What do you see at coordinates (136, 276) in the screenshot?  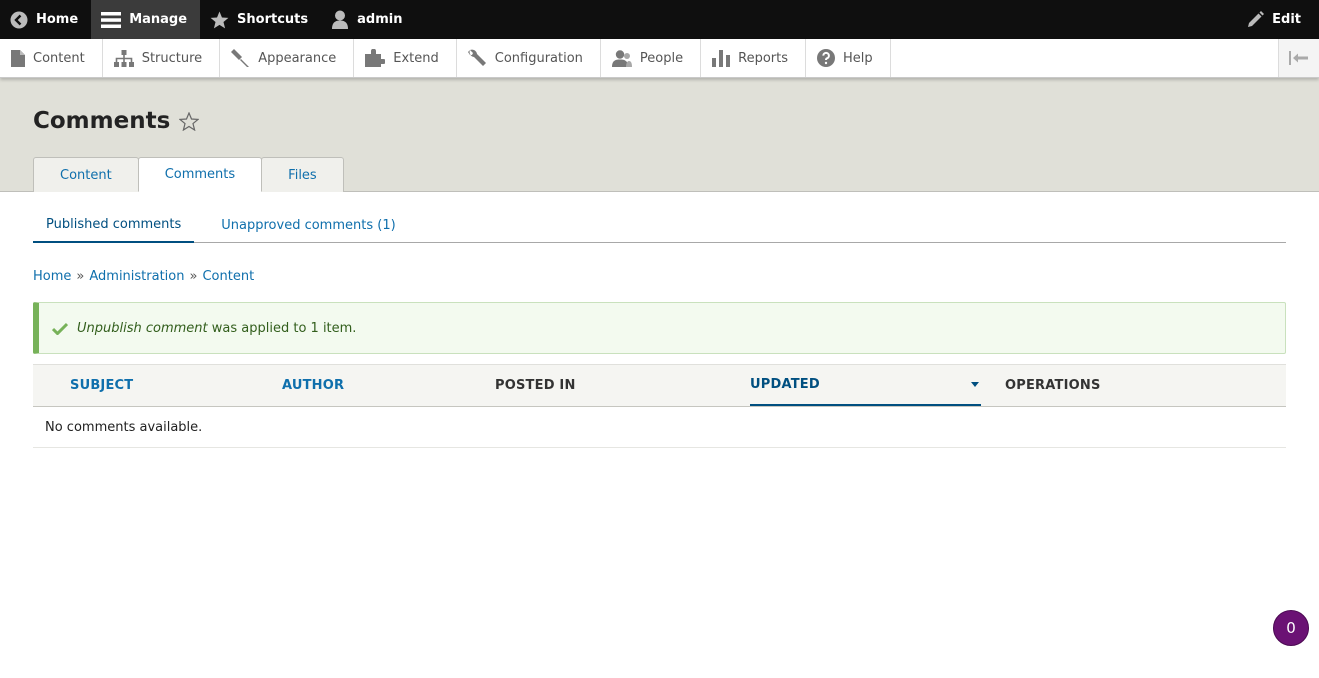 I see `breadcrumb-administration: Administration` at bounding box center [136, 276].